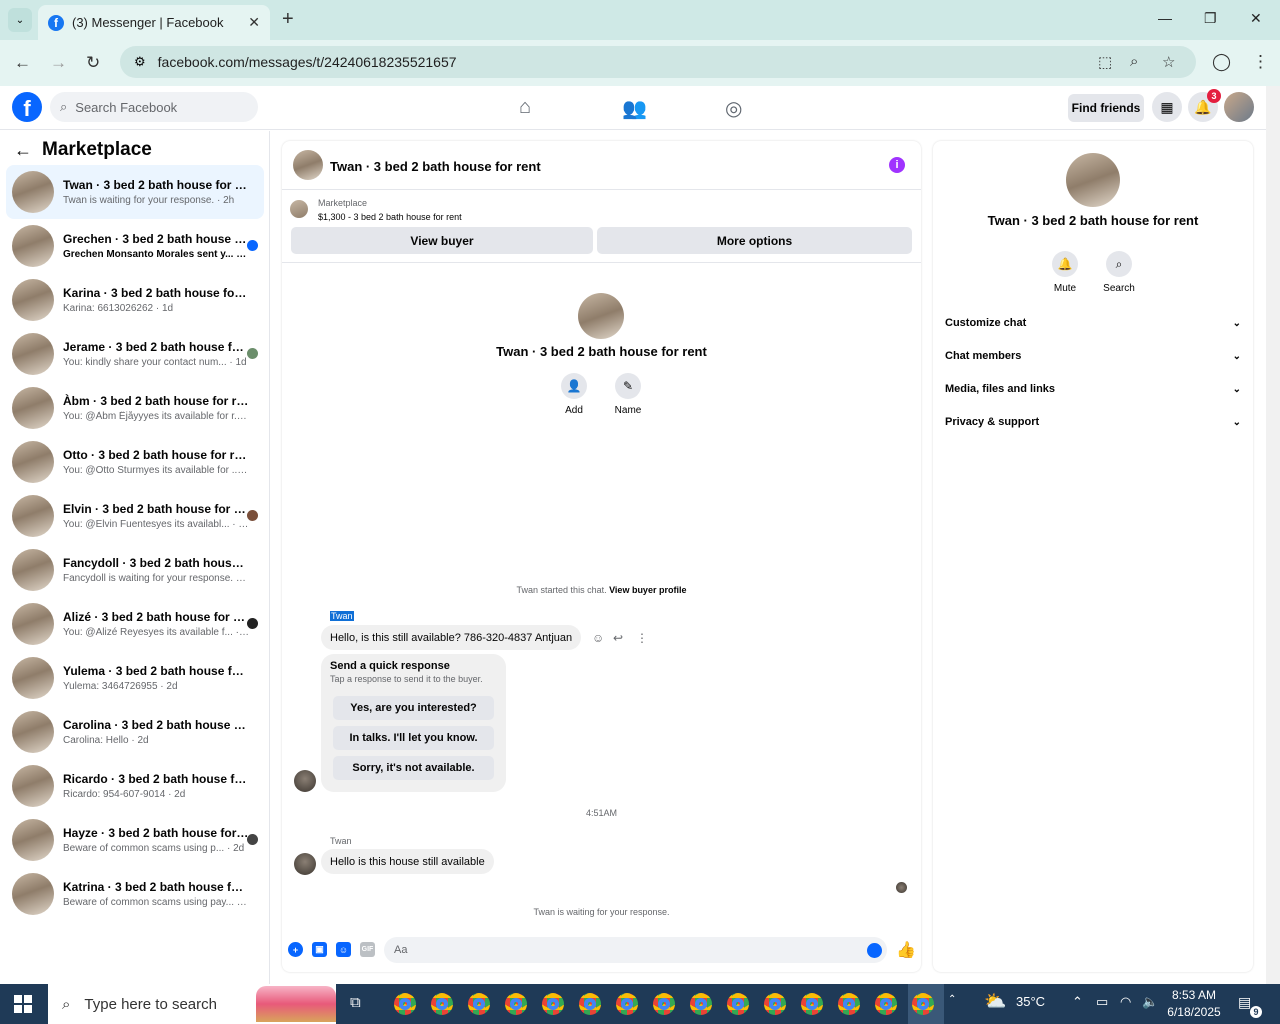 This screenshot has width=1280, height=1024. Describe the element at coordinates (27, 107) in the screenshot. I see `facebook-logo-icon: f` at that location.